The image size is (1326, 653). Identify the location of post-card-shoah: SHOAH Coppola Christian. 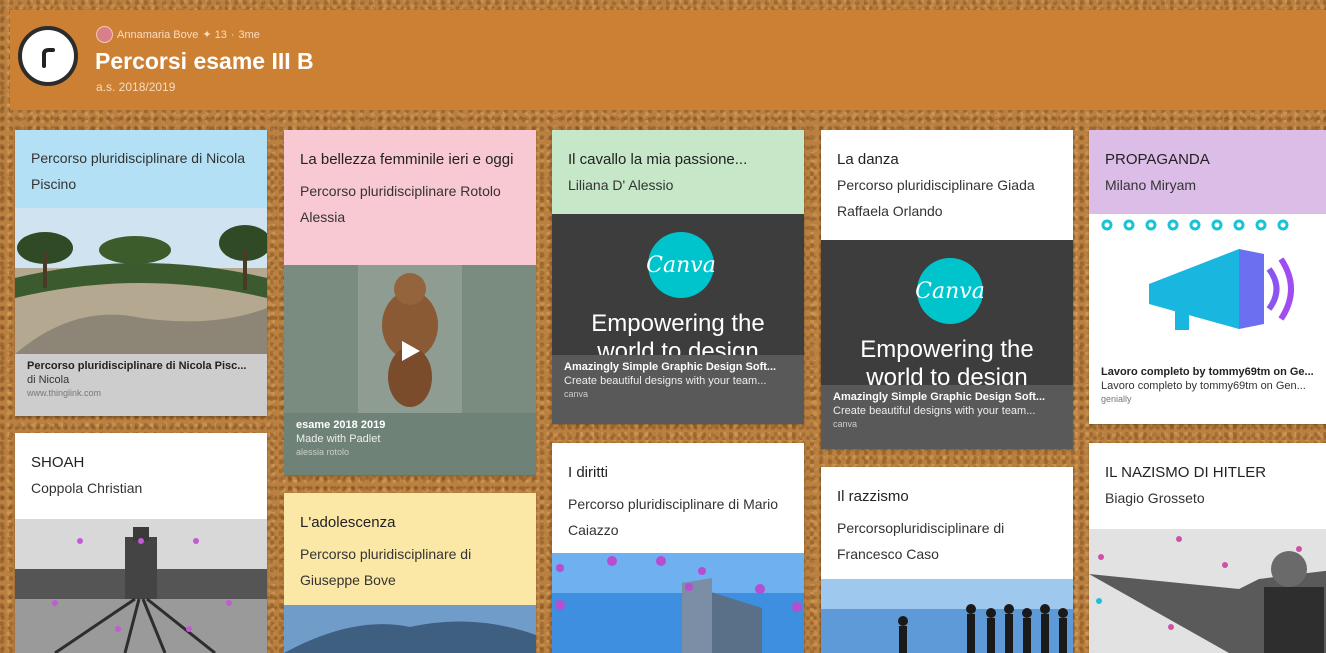
(141, 543).